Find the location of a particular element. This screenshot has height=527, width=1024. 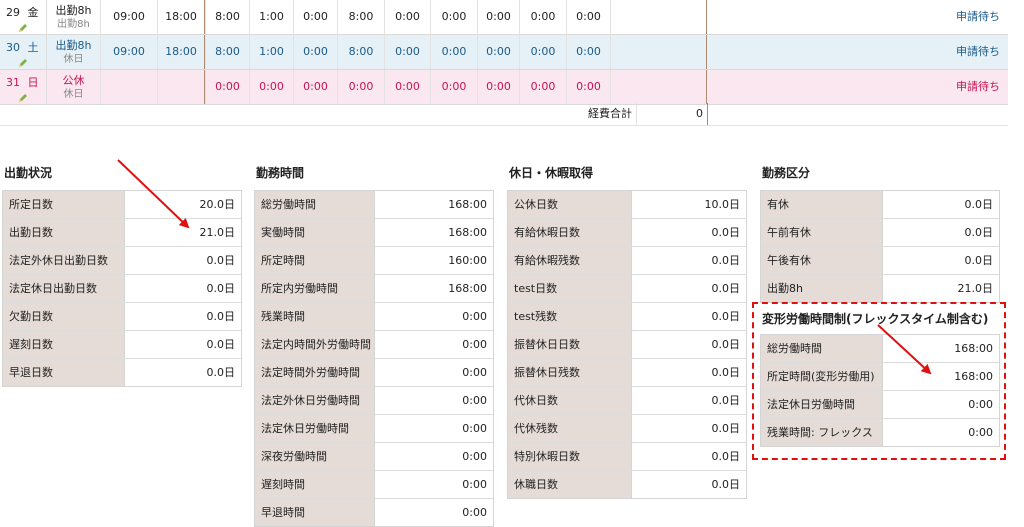

work-type: 公休 is located at coordinates (73, 80).